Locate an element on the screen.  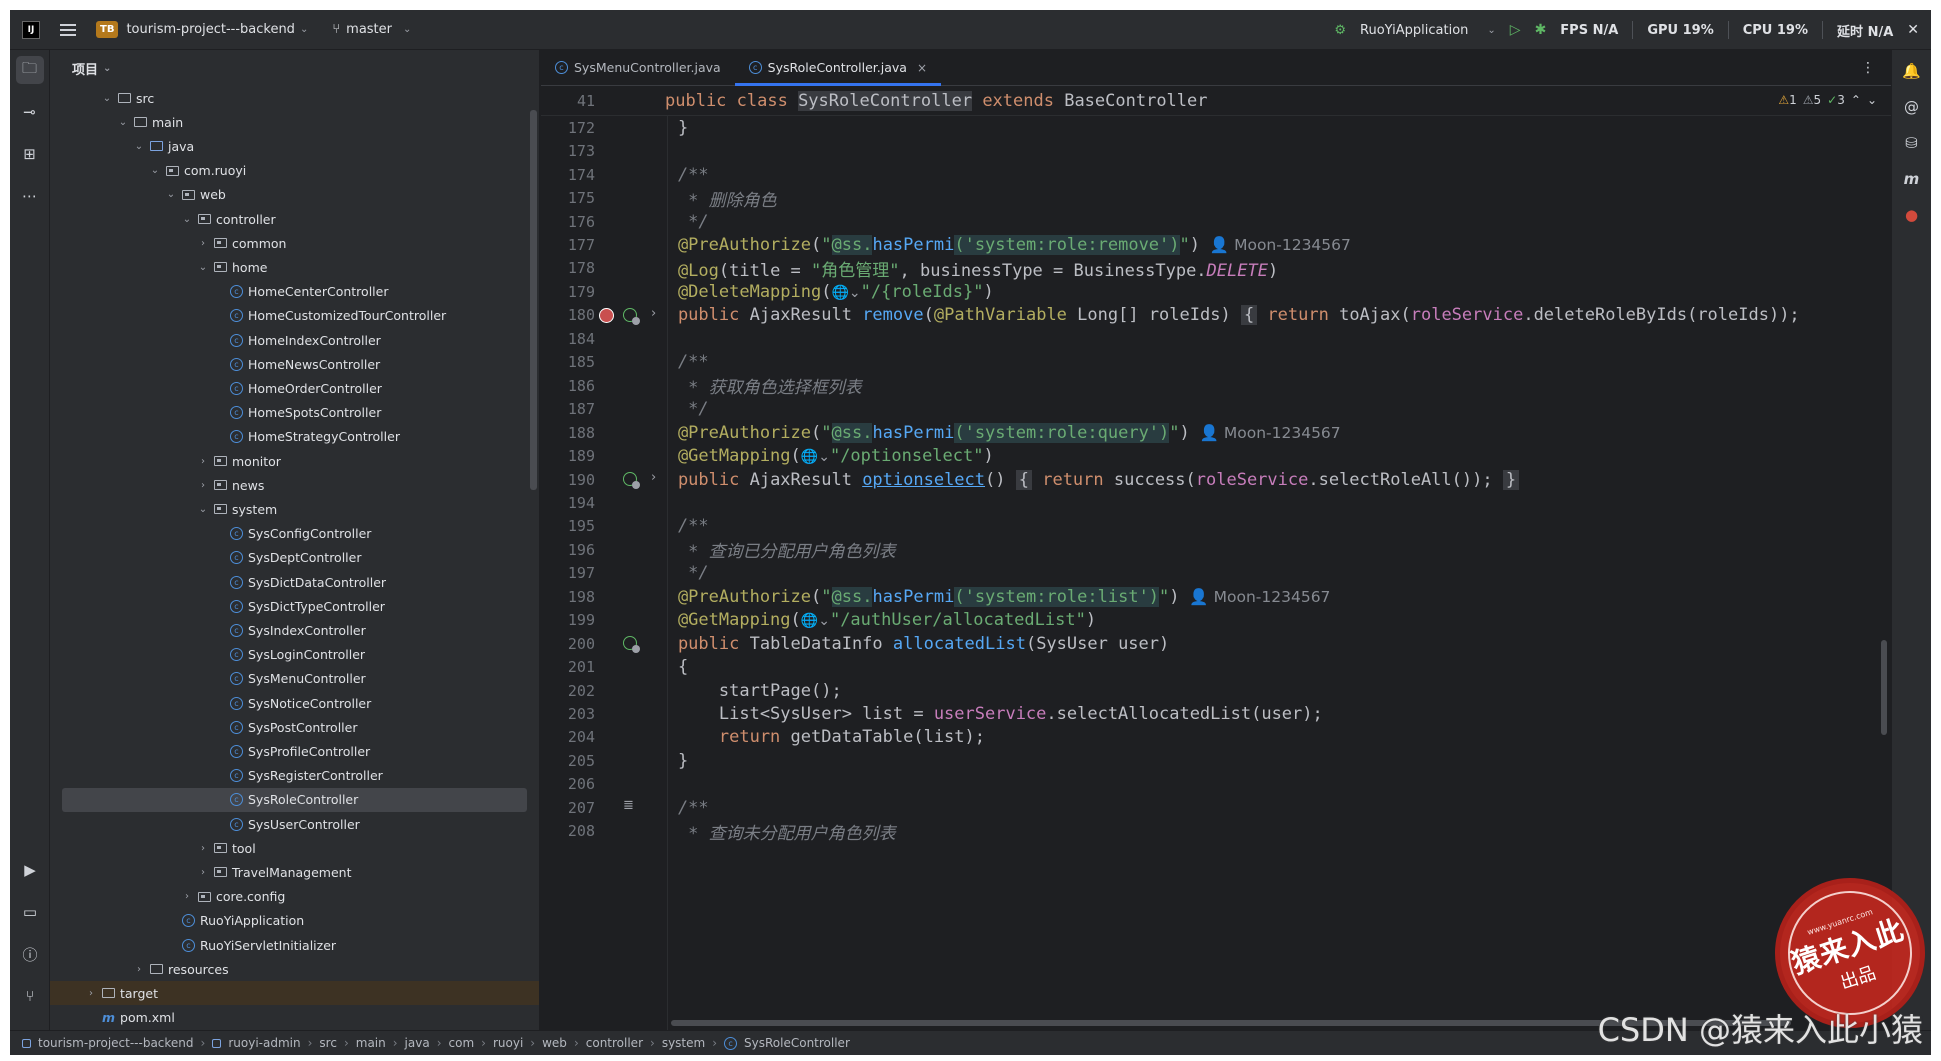
project-panel-header: 项目 ⌄ is located at coordinates (294, 68).